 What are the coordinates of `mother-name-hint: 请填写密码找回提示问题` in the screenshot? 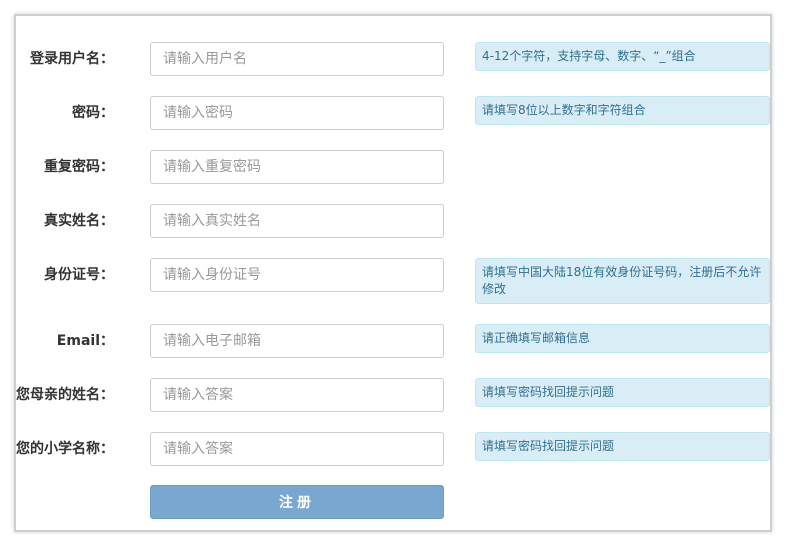 It's located at (622, 392).